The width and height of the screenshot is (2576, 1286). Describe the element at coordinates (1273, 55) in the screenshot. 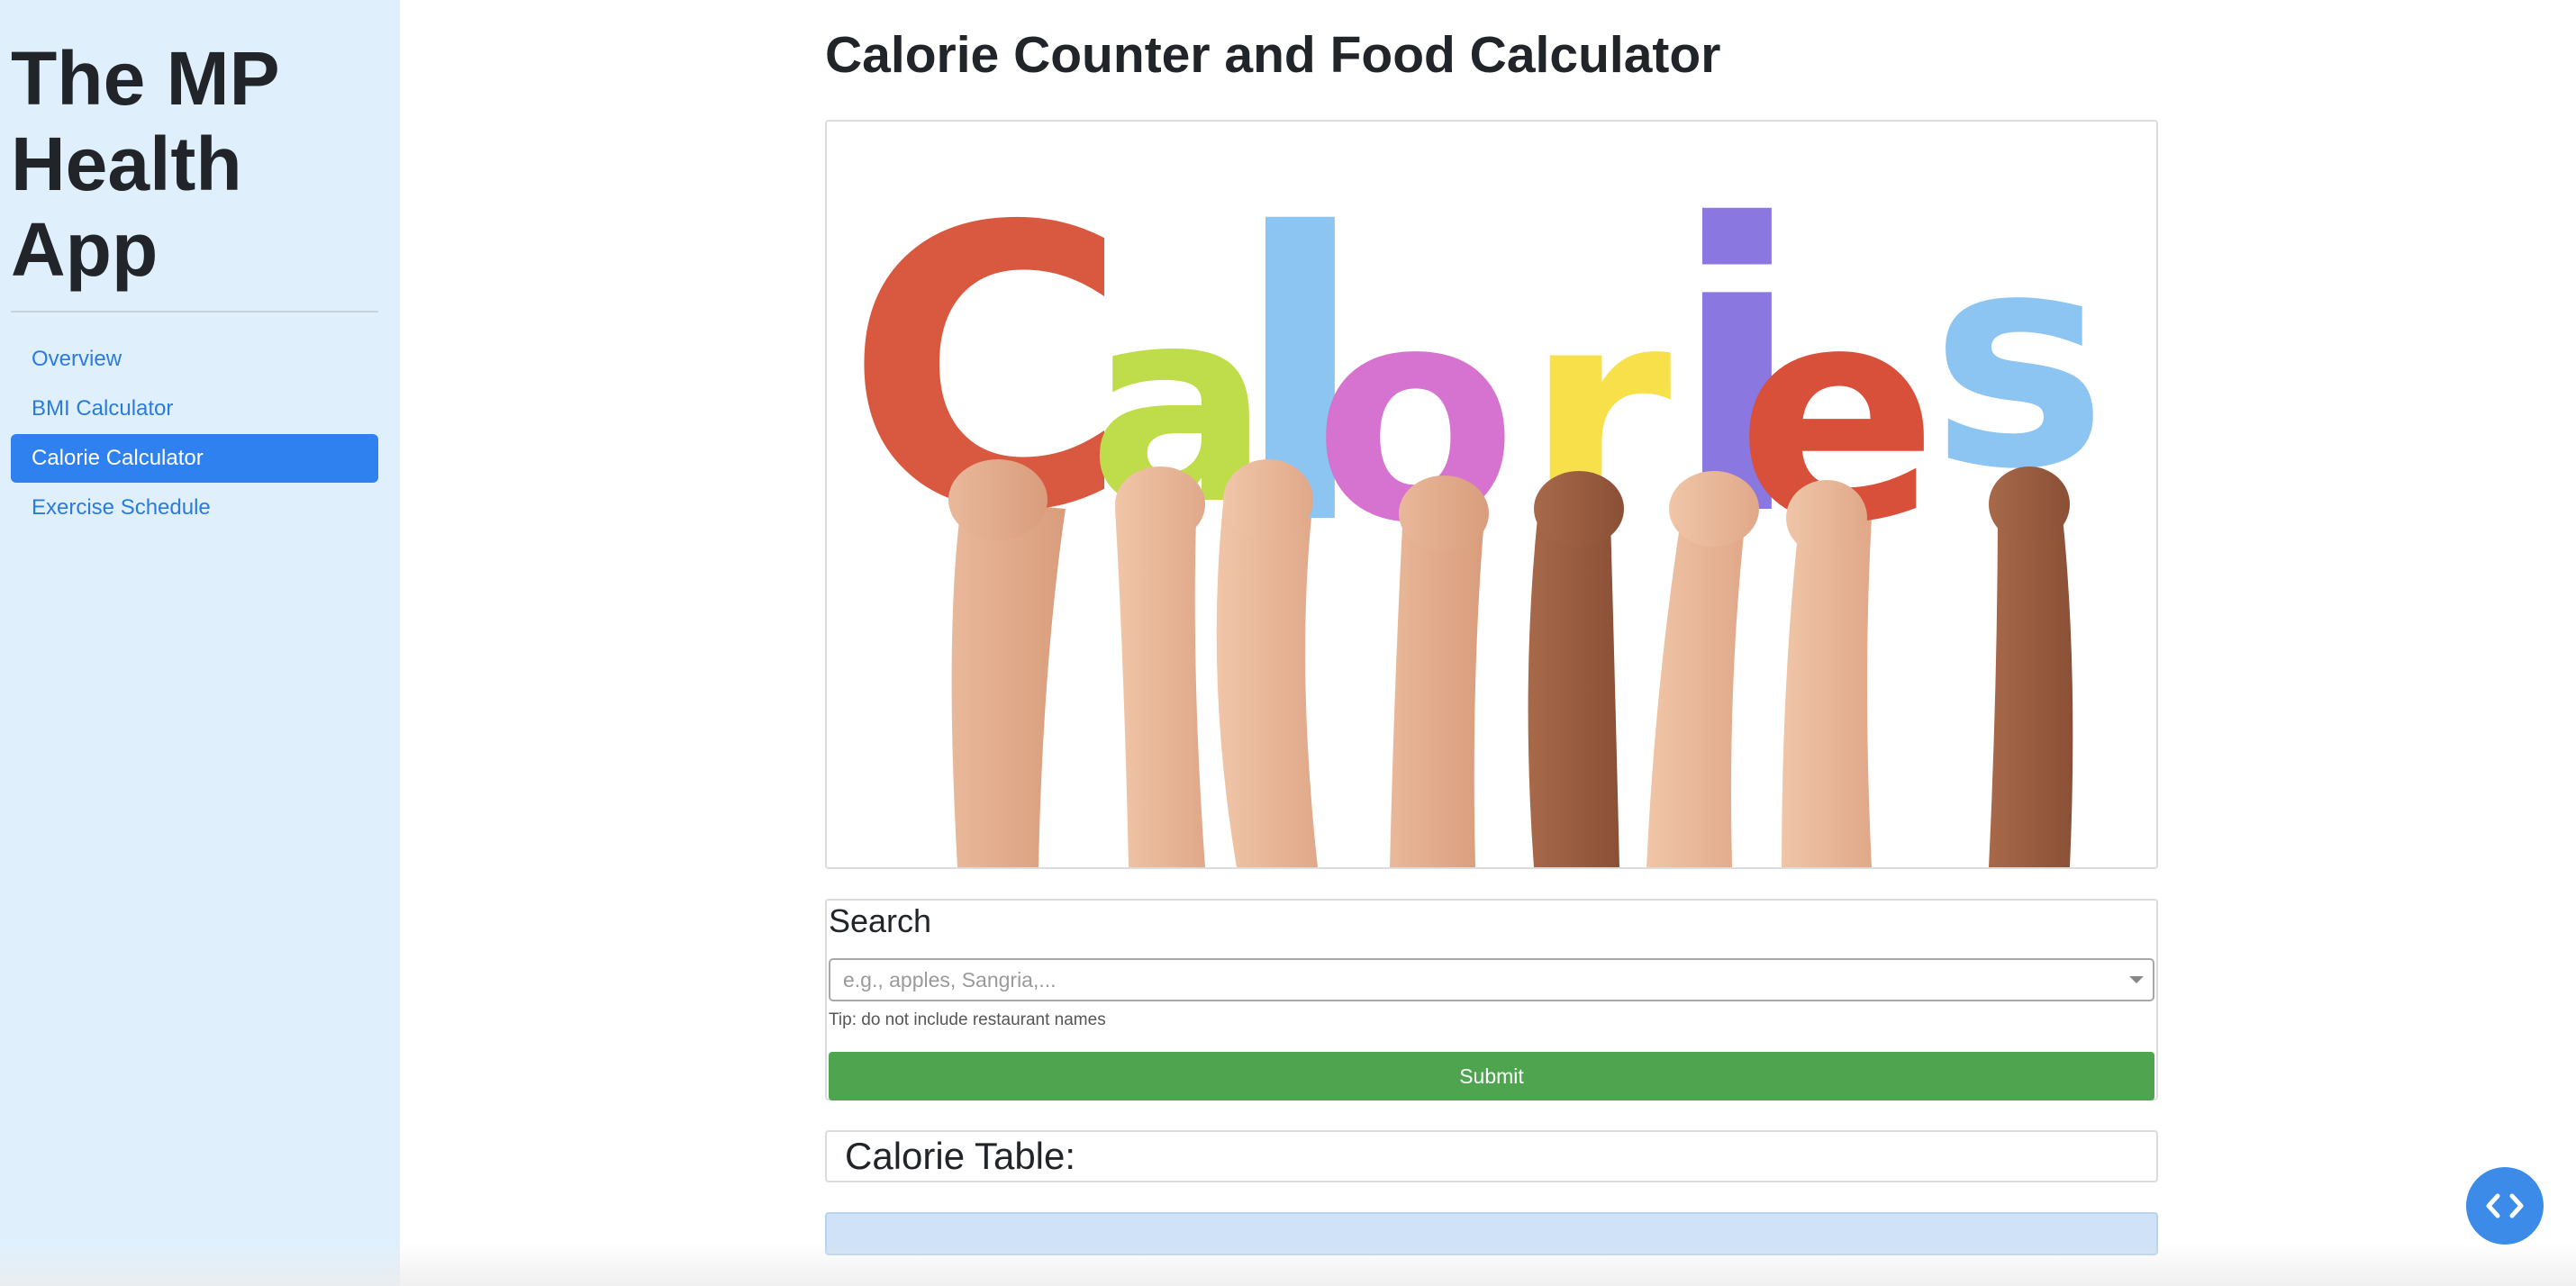

I see `page-title: Calorie Counter and Food Calculator` at that location.